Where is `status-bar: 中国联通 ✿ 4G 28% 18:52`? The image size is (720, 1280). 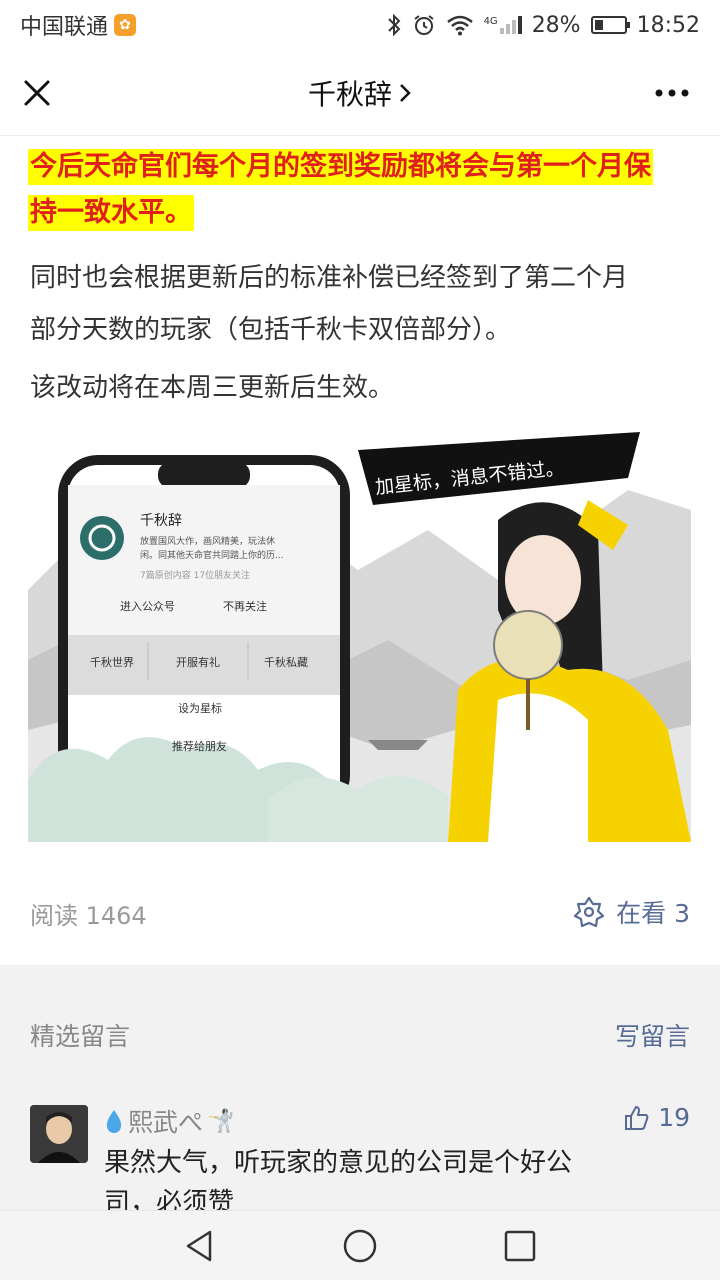
status-bar: 中国联通 ✿ 4G 28% 18:52 is located at coordinates (360, 25).